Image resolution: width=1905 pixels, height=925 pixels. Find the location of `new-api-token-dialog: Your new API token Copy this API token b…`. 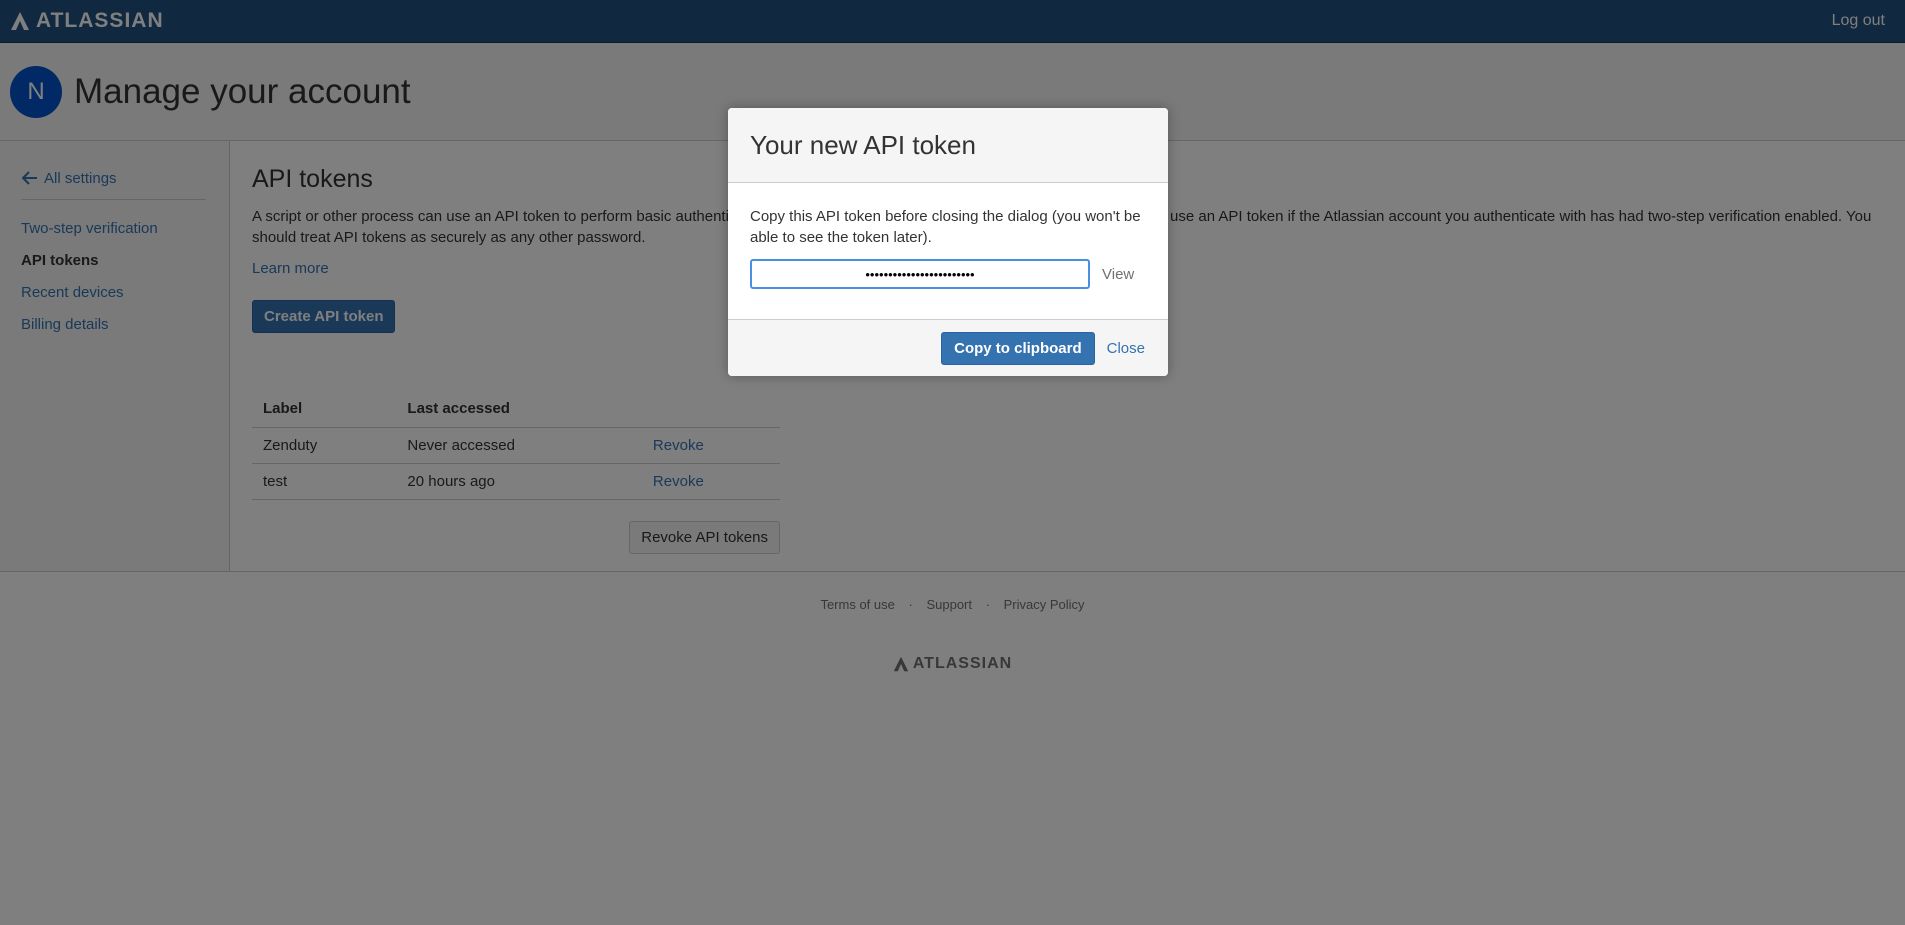

new-api-token-dialog: Your new API token Copy this API token b… is located at coordinates (948, 242).